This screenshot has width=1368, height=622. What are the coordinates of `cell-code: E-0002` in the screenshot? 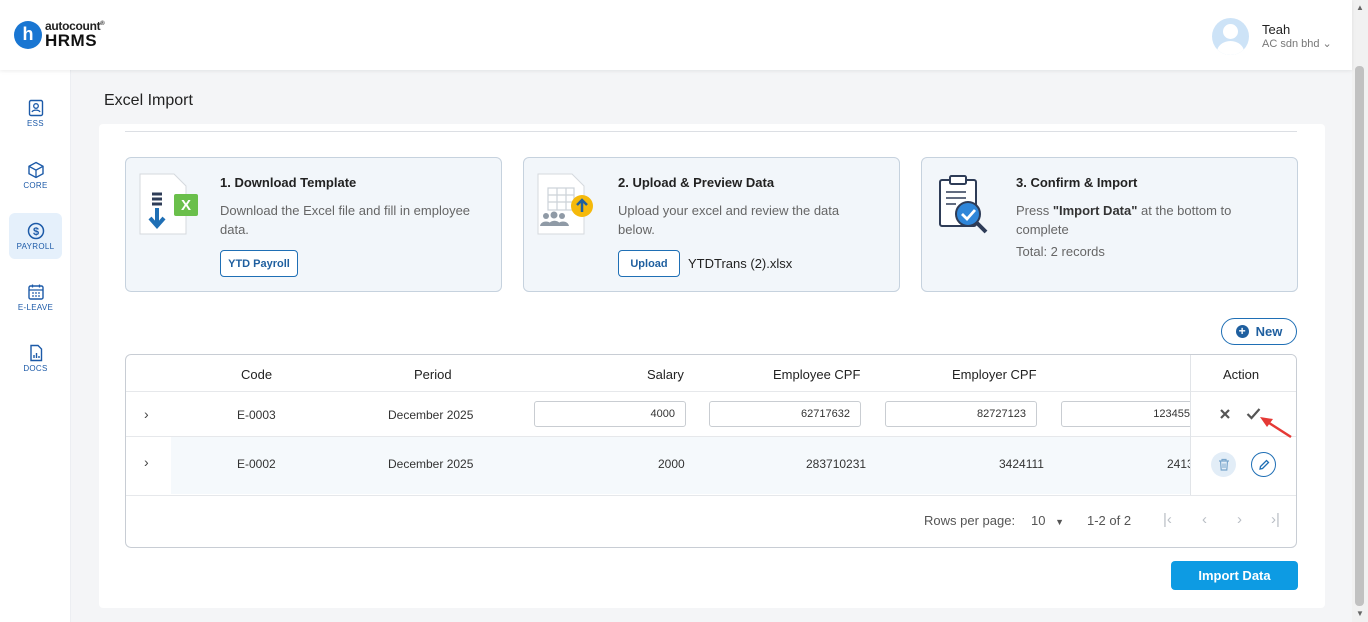 It's located at (256, 464).